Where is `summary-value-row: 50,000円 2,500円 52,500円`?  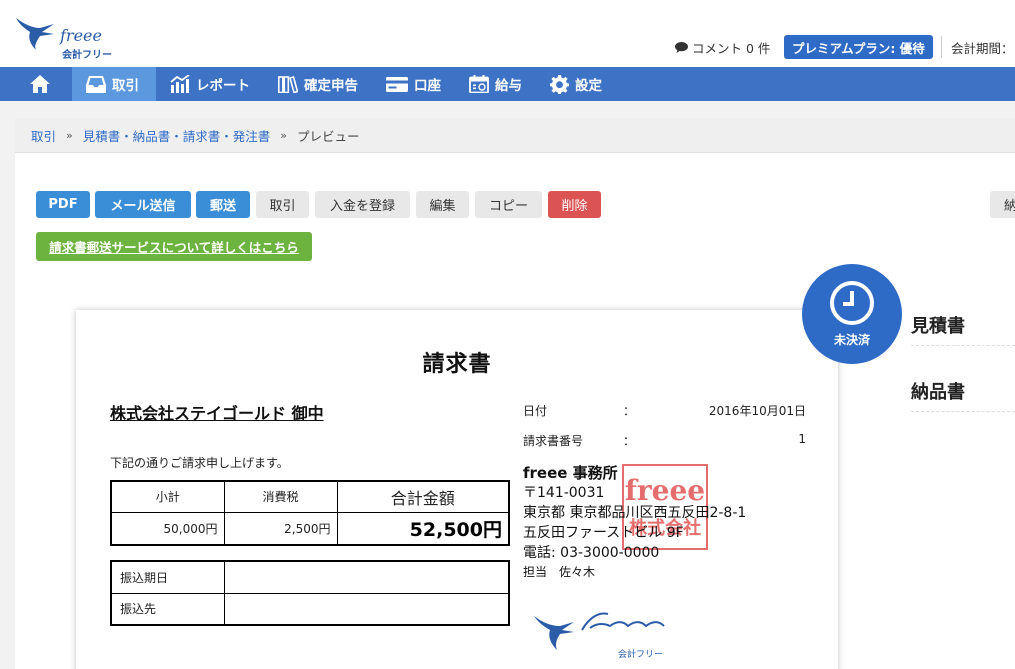
summary-value-row: 50,000円 2,500円 52,500円 is located at coordinates (310, 528).